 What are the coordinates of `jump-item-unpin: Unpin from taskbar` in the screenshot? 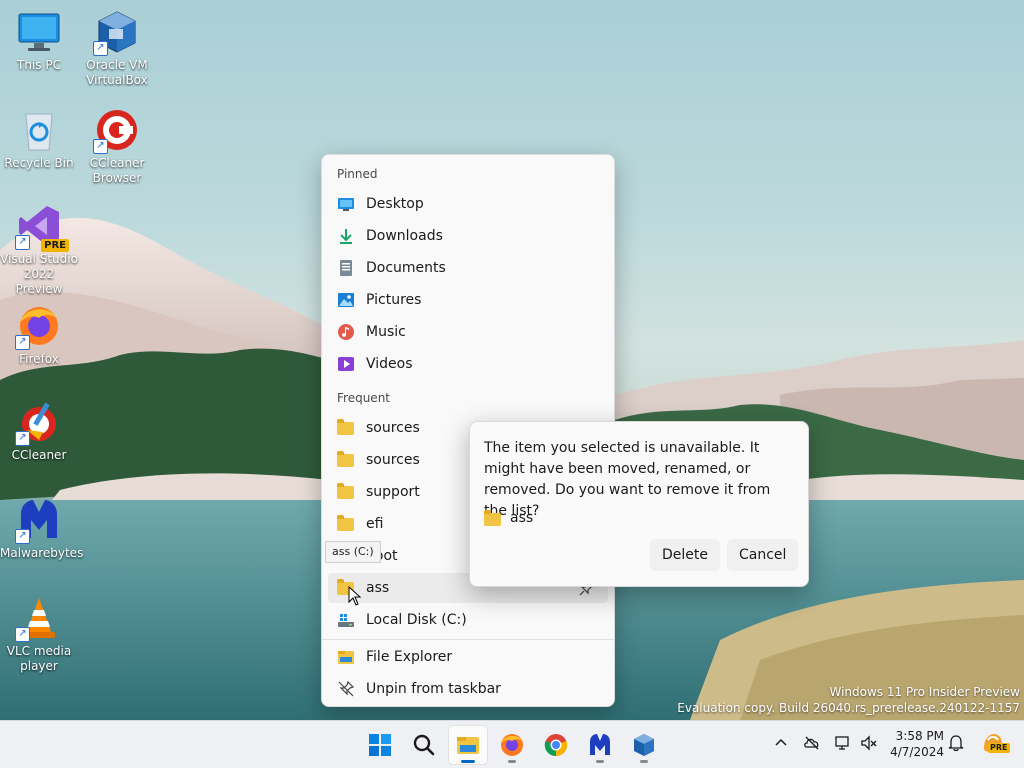 It's located at (468, 689).